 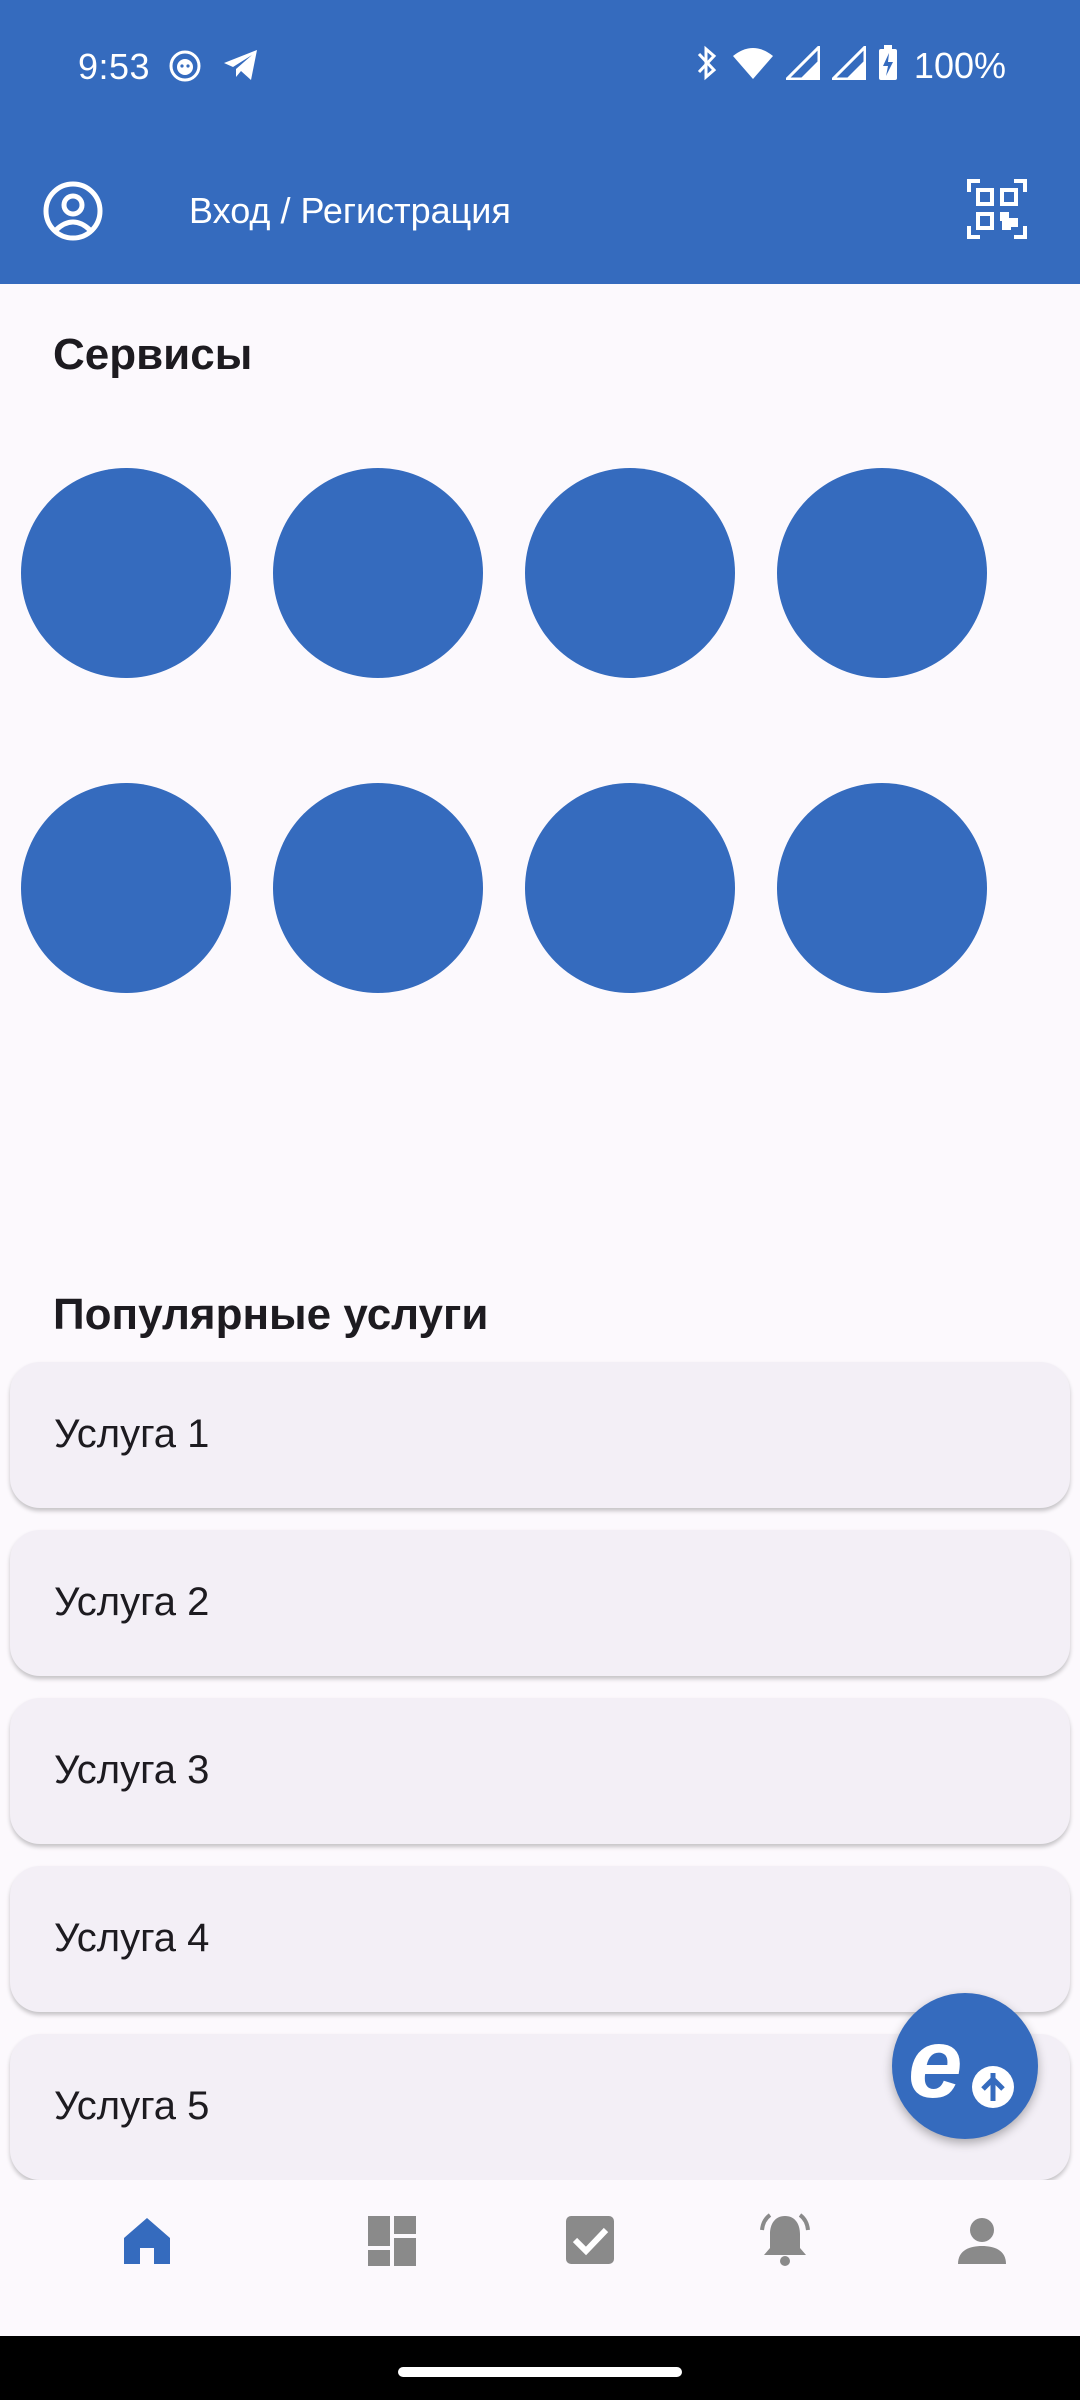 I want to click on battery-percent: 100%, so click(x=959, y=65).